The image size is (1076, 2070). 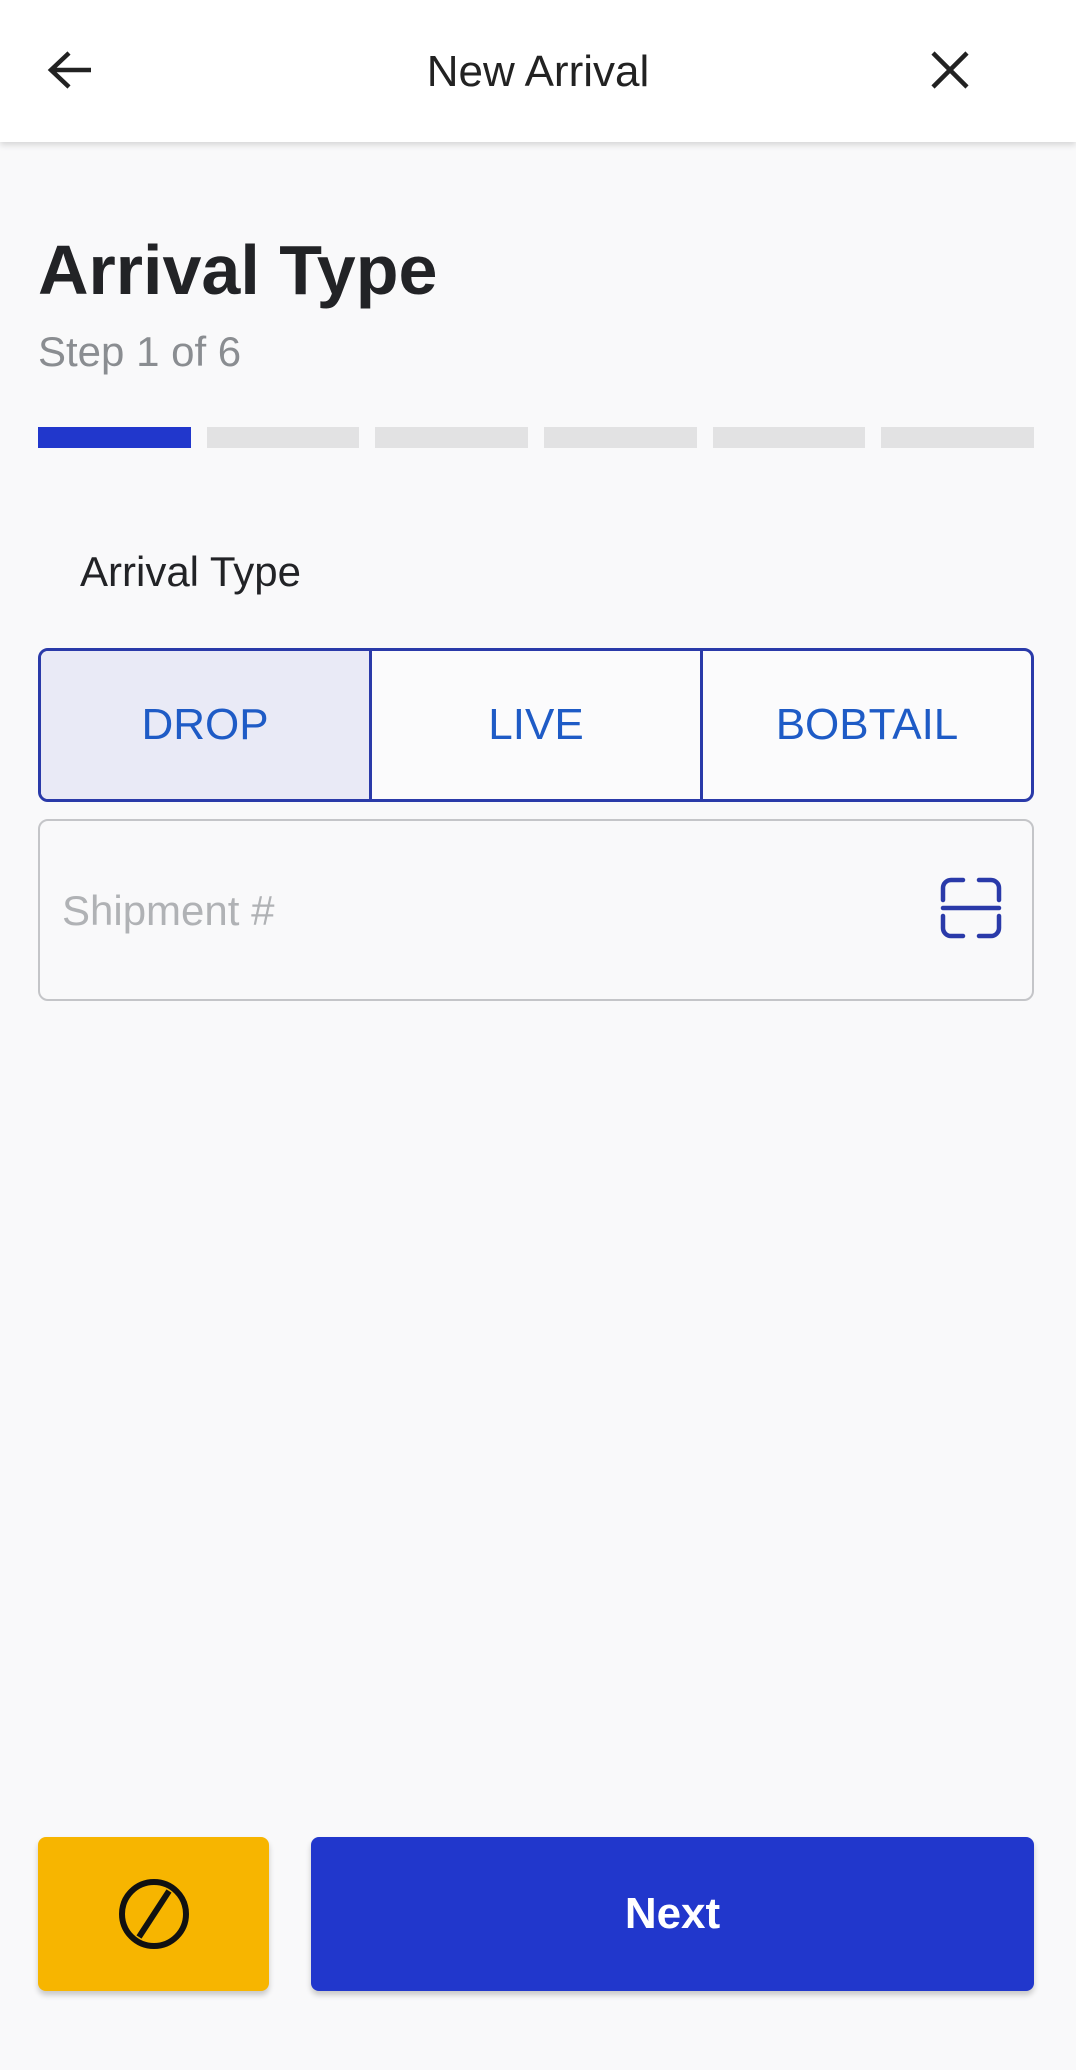 What do you see at coordinates (867, 725) in the screenshot?
I see `arrival-type-option-bobtail: BOBTAIL` at bounding box center [867, 725].